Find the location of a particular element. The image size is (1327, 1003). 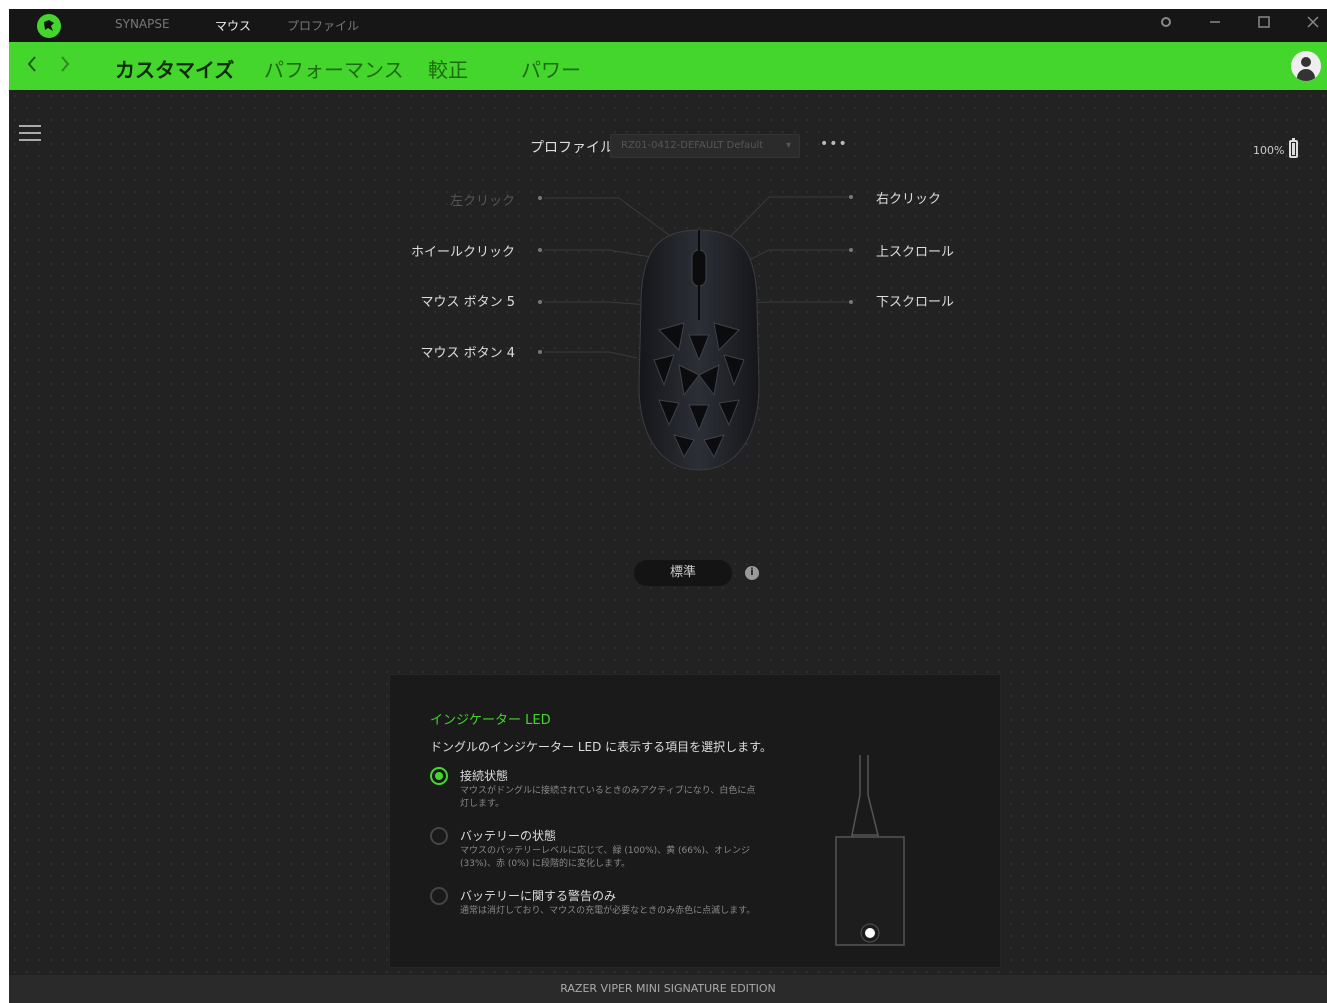

radio-battery-warning is located at coordinates (439, 896).